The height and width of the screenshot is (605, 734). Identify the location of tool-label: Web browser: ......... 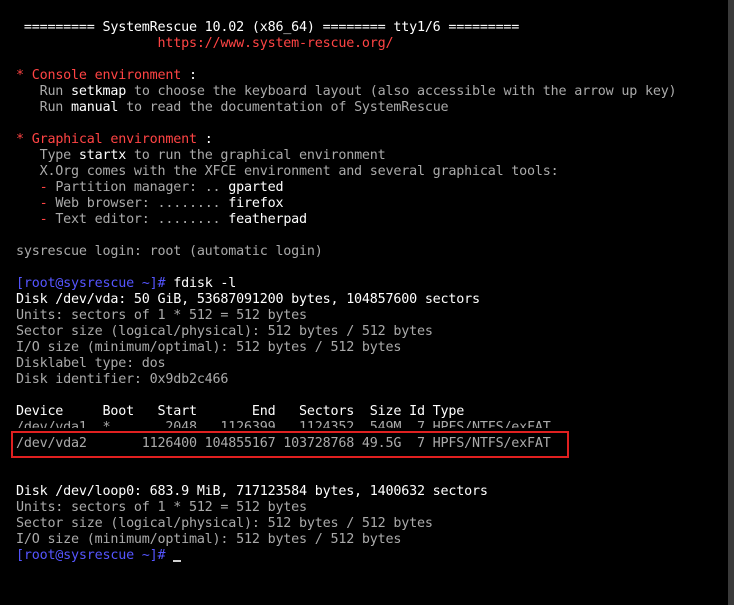
(138, 203).